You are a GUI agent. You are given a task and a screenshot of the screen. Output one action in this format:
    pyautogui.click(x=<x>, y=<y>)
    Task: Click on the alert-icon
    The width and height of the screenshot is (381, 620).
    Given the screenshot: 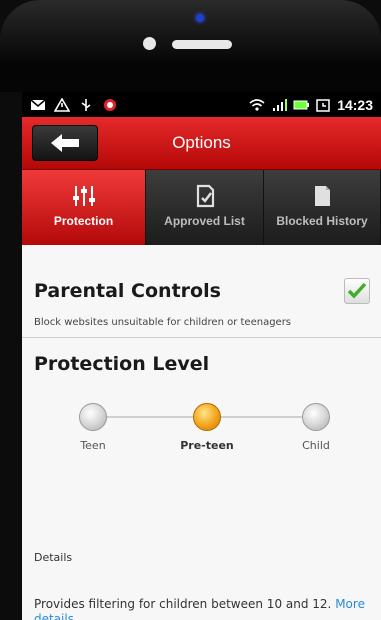 What is the action you would take?
    pyautogui.click(x=110, y=104)
    